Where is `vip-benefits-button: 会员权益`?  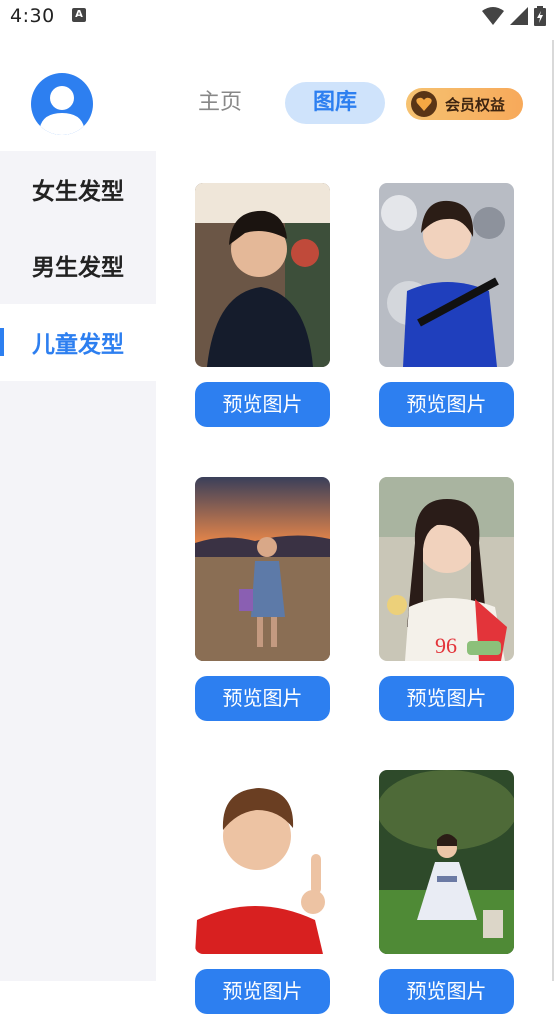 vip-benefits-button: 会员权益 is located at coordinates (464, 104).